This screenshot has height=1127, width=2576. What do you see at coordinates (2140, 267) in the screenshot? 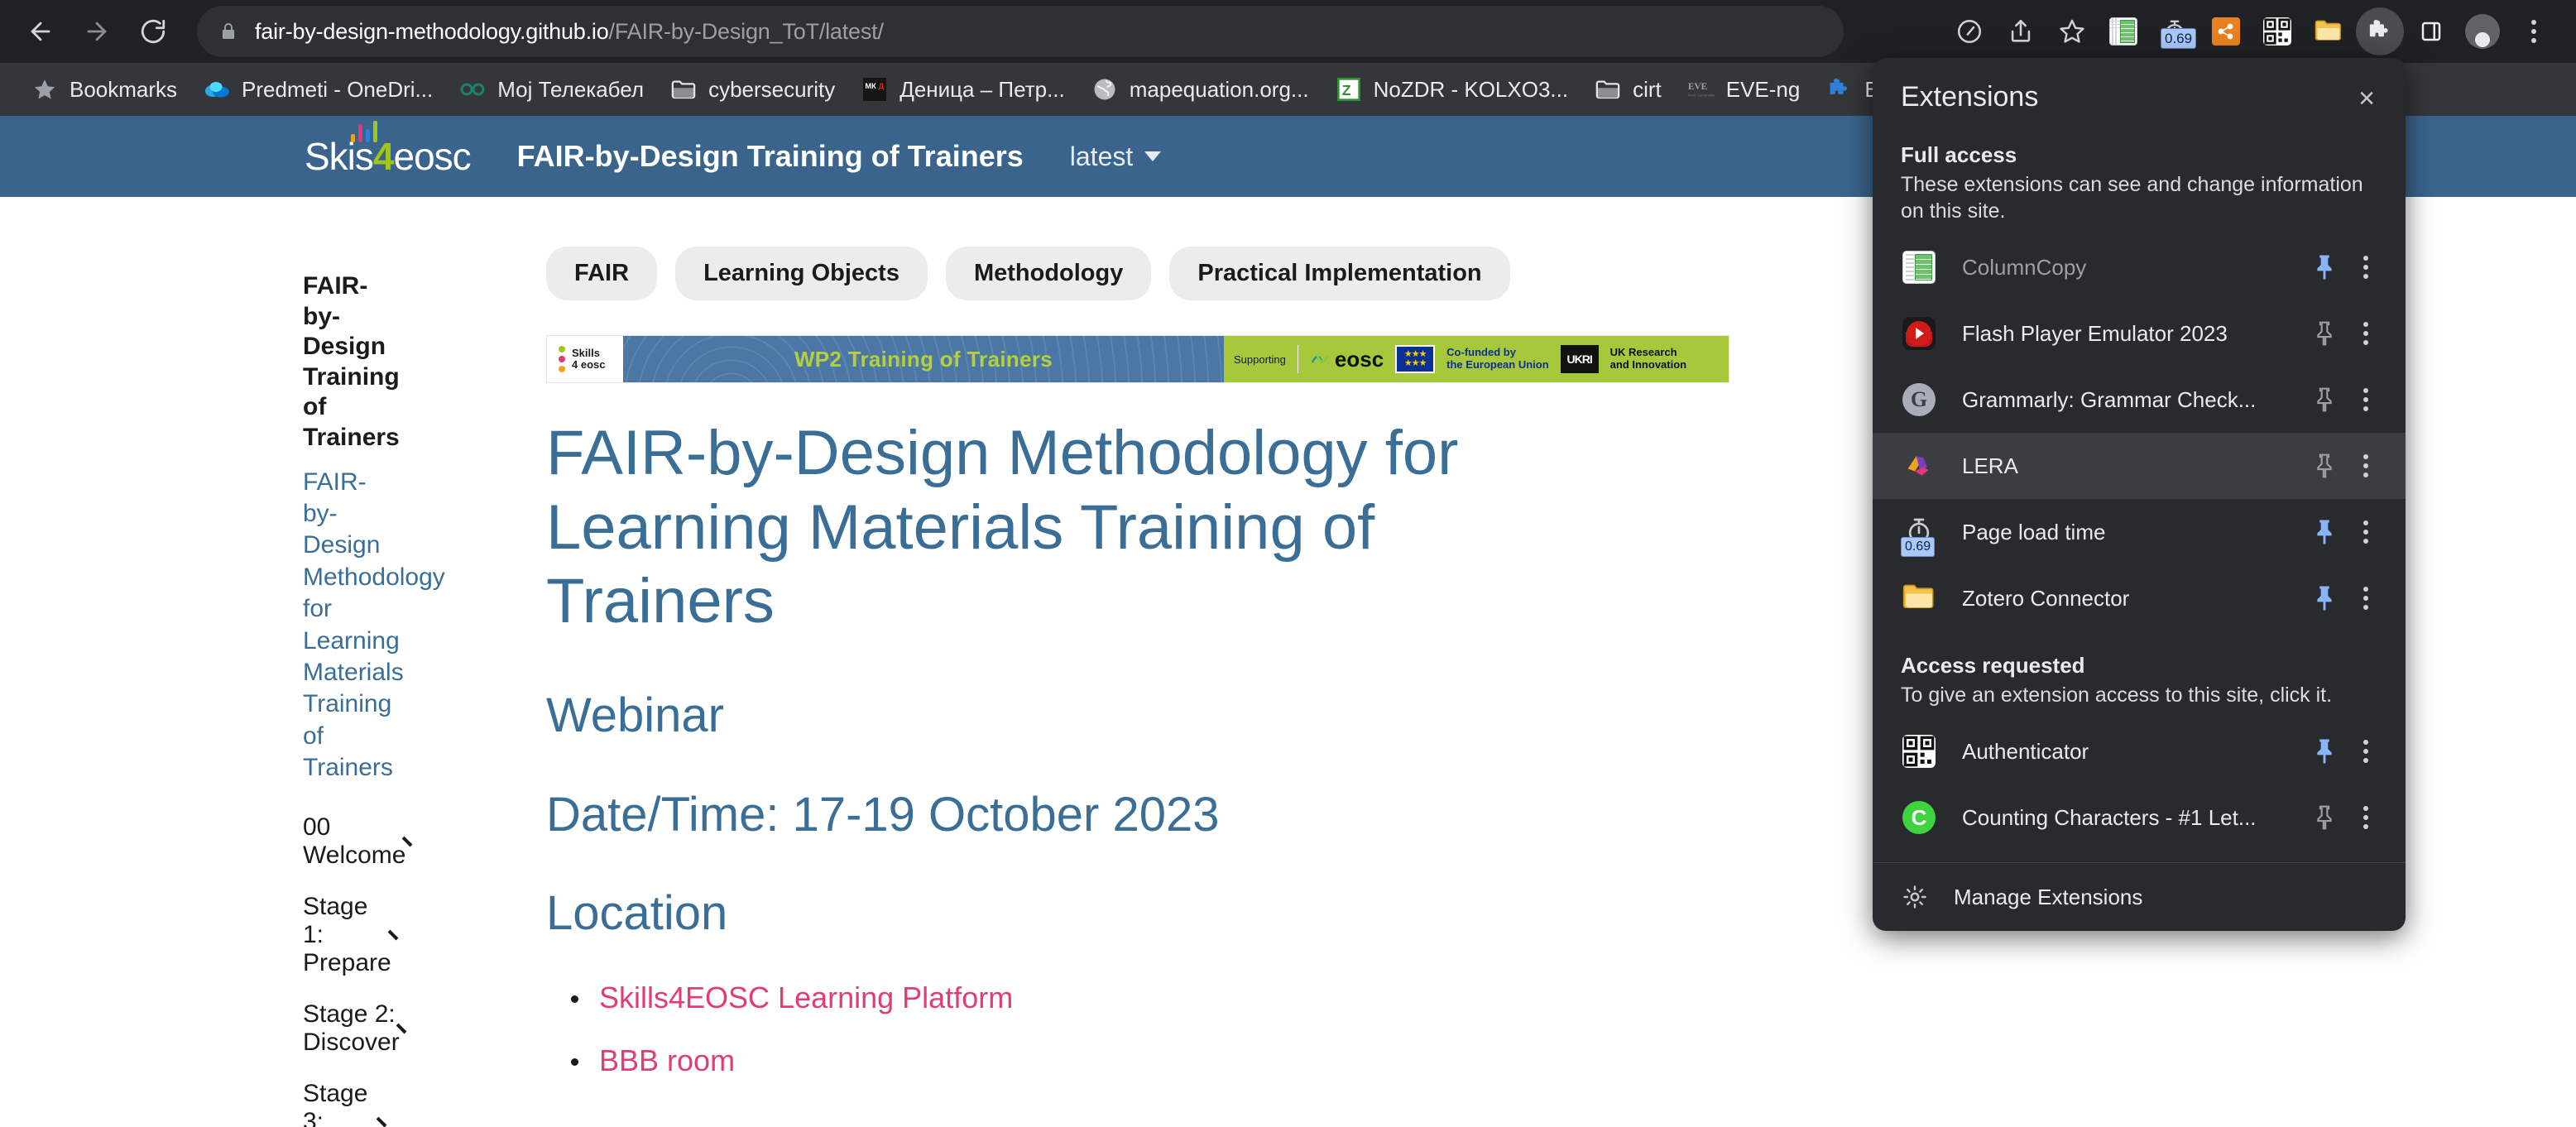
I see `extension-row-columncopy: ColumnCopy` at bounding box center [2140, 267].